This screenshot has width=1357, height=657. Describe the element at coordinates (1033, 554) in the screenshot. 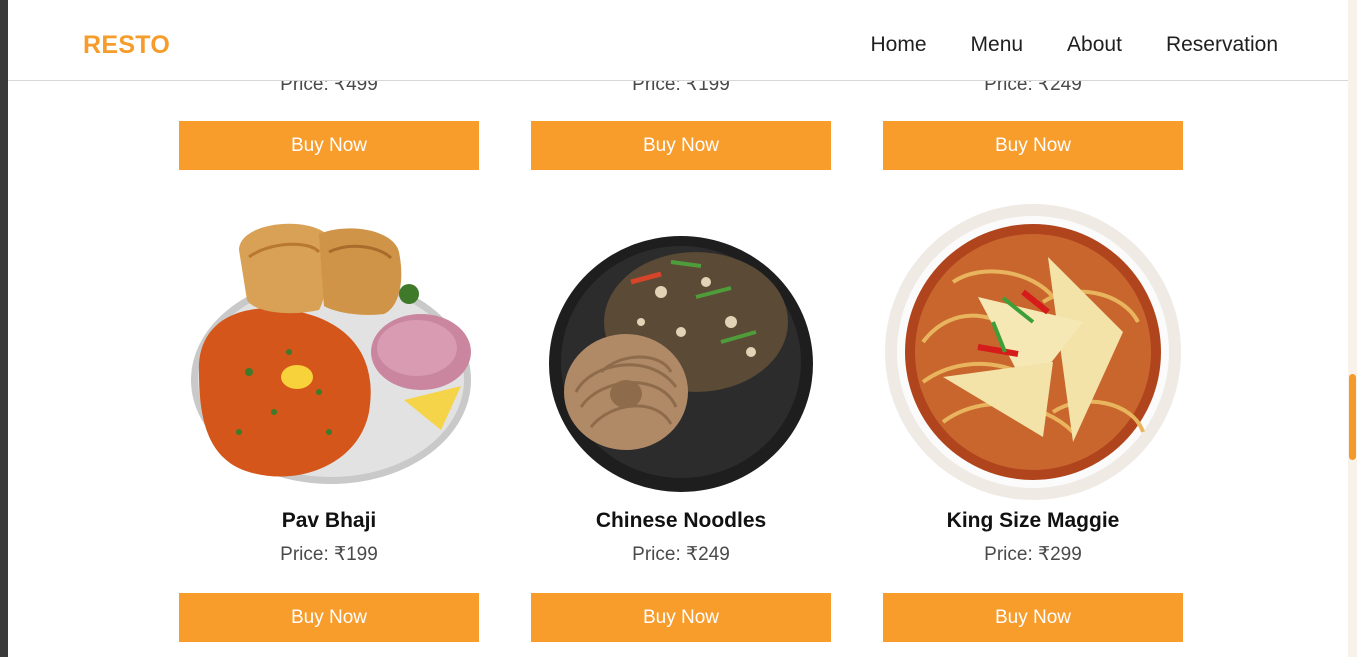

I see `dish-price-king-size-maggie: Price: ₹299` at that location.